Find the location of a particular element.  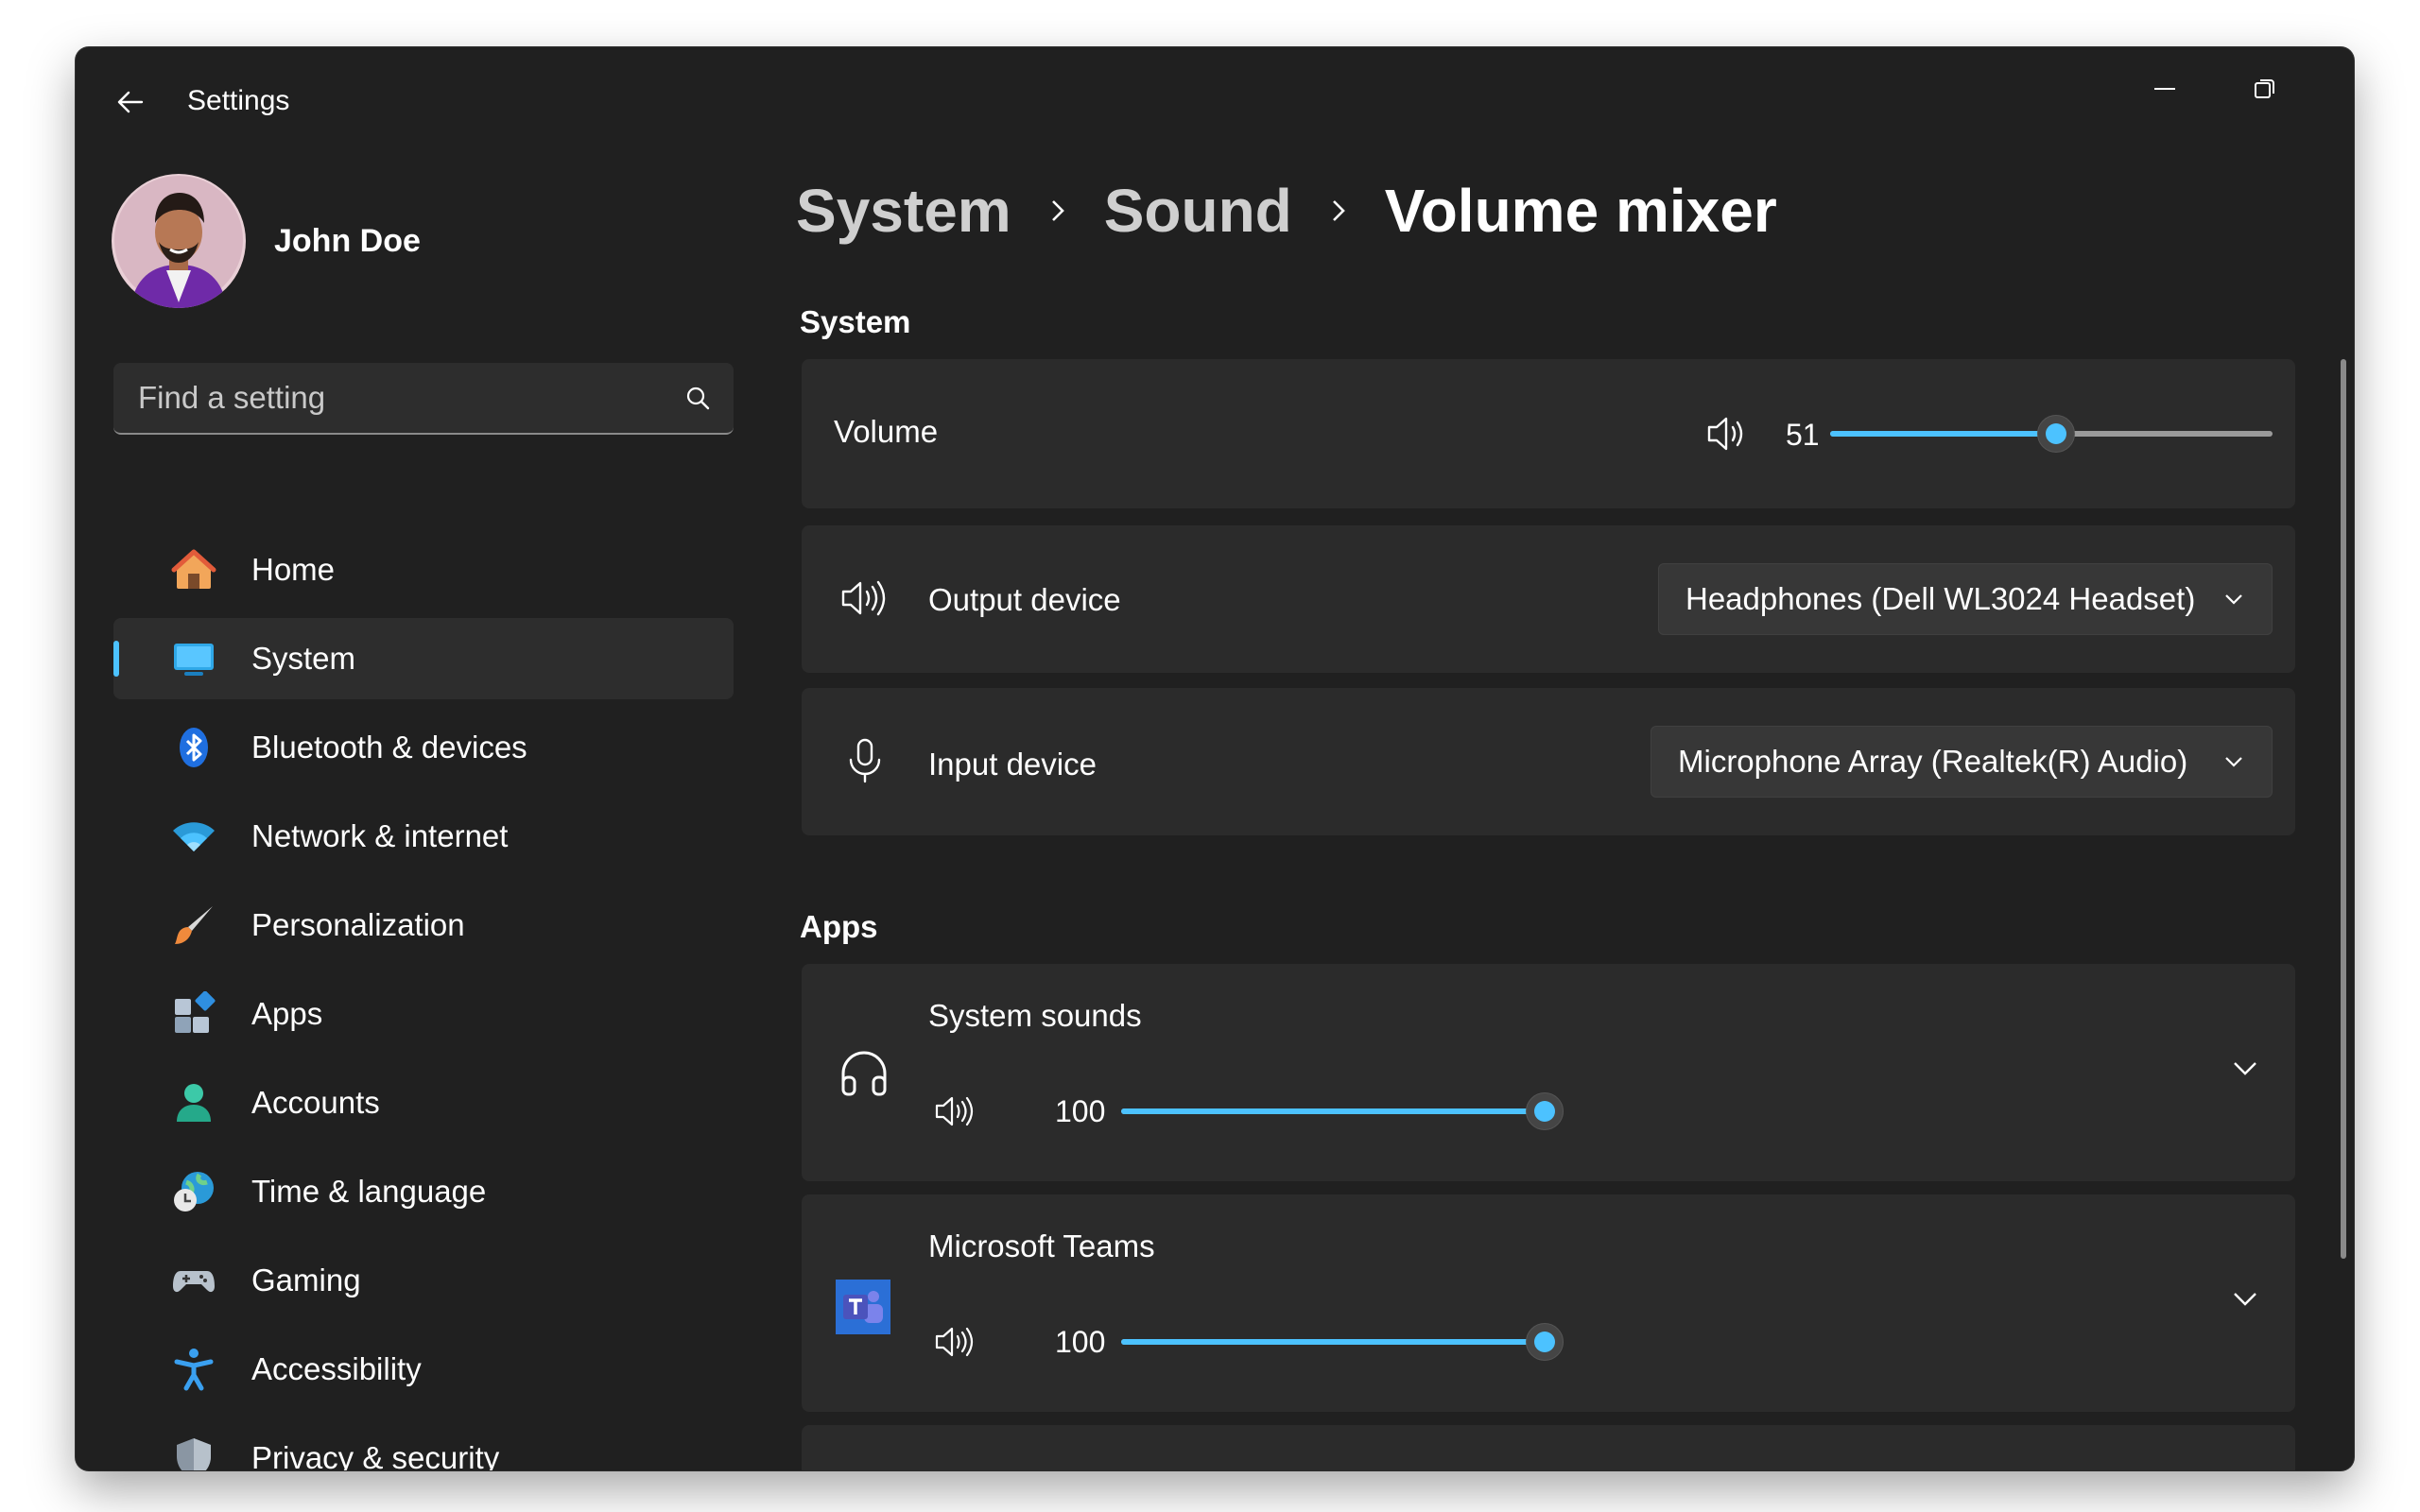

input-device-value: Microphone Array (Realtek(R) Audio) is located at coordinates (1933, 761).